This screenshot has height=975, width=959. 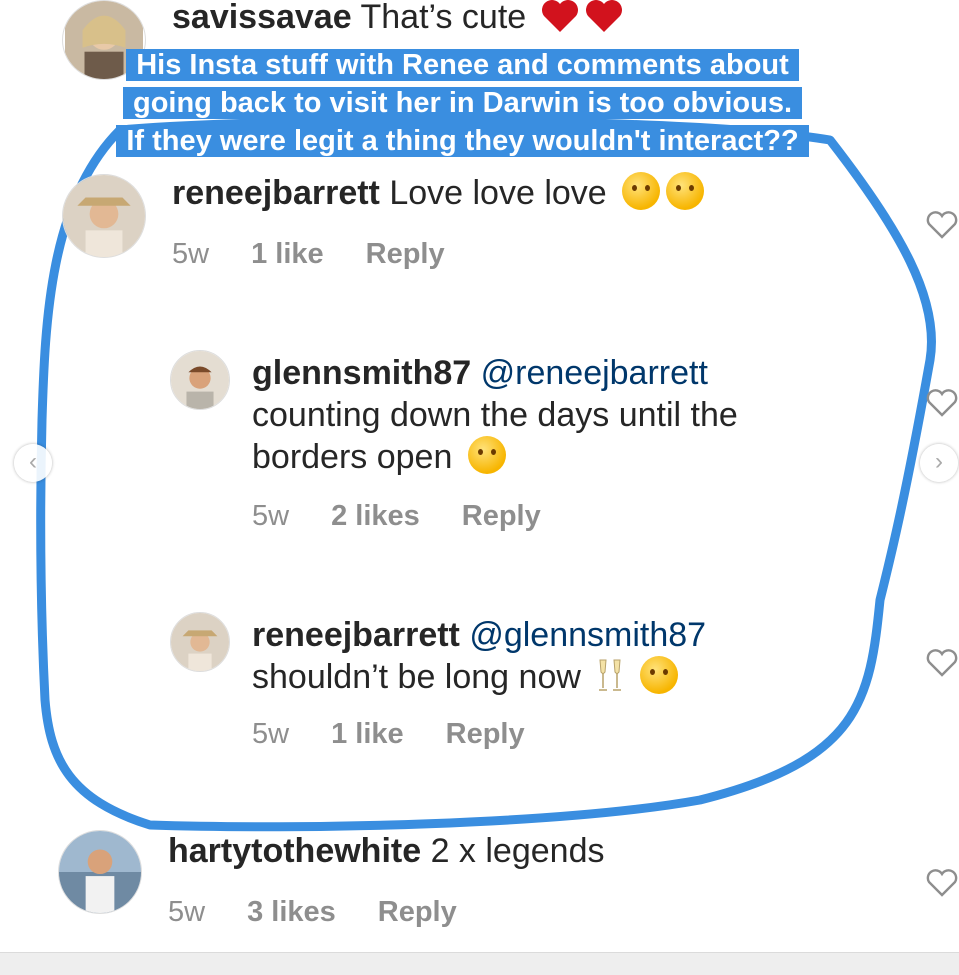 What do you see at coordinates (517, 851) in the screenshot?
I see `comment-text: 2 x legends` at bounding box center [517, 851].